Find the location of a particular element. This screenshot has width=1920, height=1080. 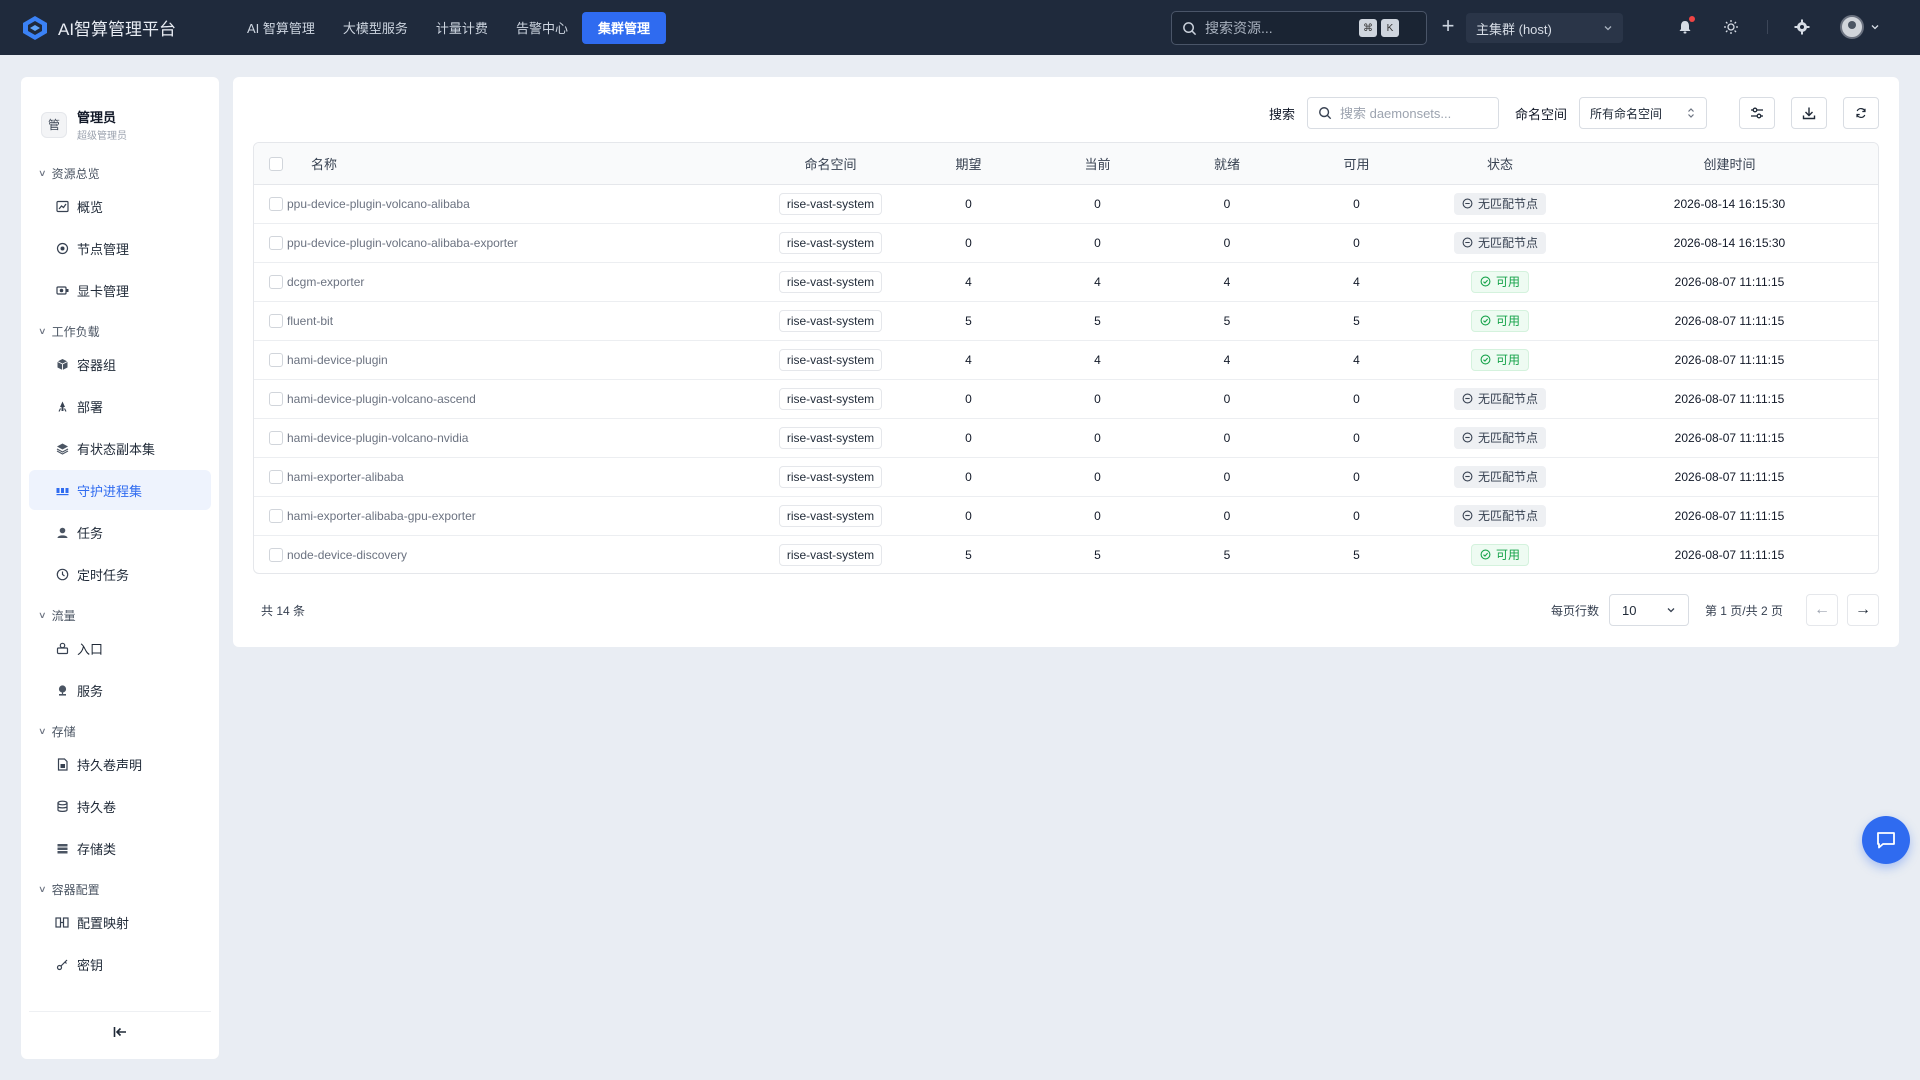

column-header-created: 创建时间 is located at coordinates (1728, 164).